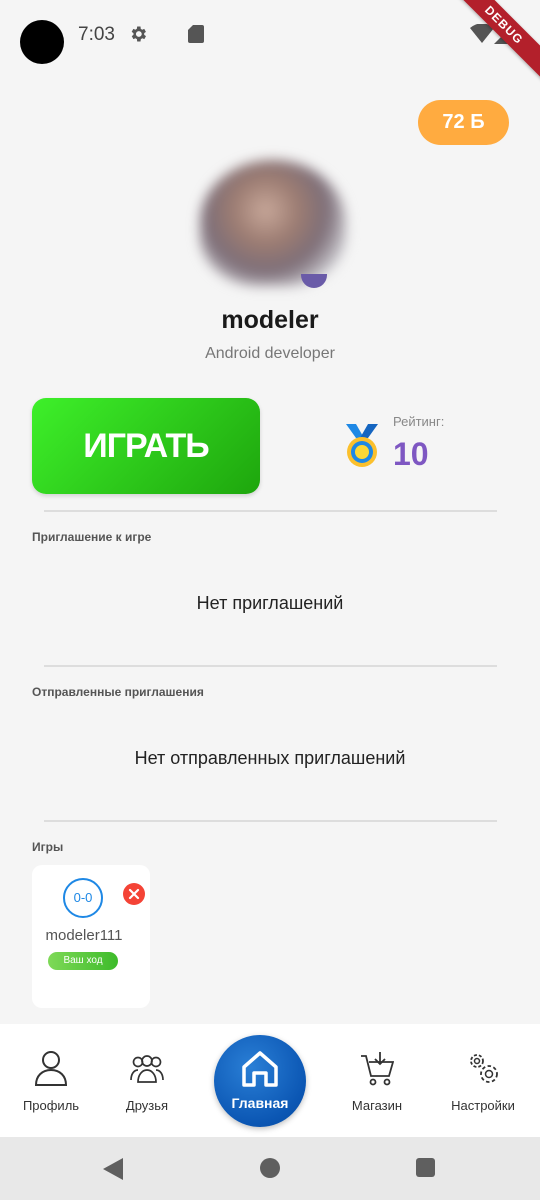 Image resolution: width=540 pixels, height=1200 pixels. What do you see at coordinates (147, 1105) in the screenshot?
I see `nav-label: Друзья` at bounding box center [147, 1105].